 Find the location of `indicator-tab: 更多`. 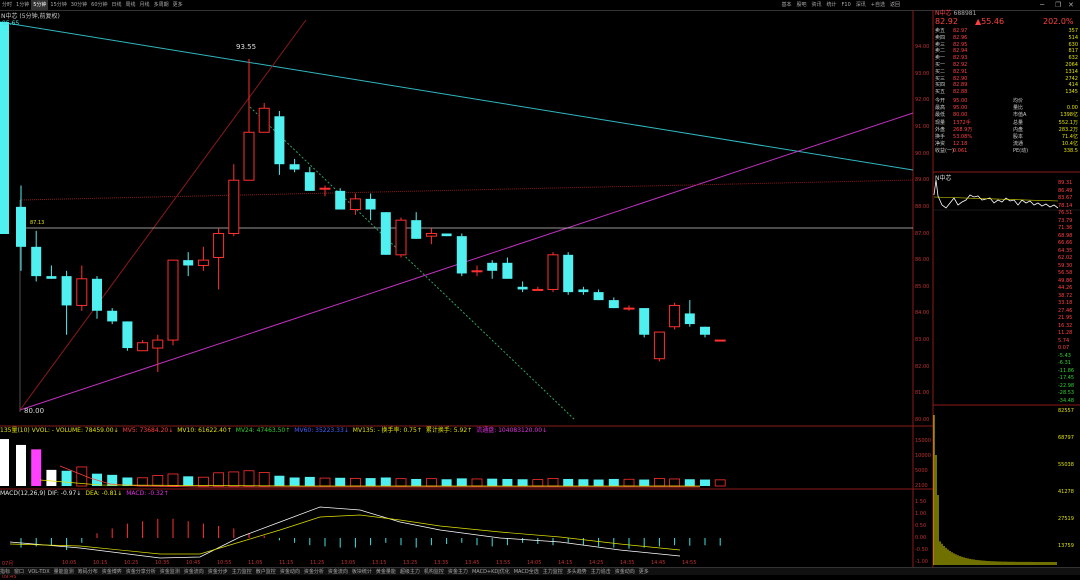

indicator-tab: 更多 is located at coordinates (644, 572).